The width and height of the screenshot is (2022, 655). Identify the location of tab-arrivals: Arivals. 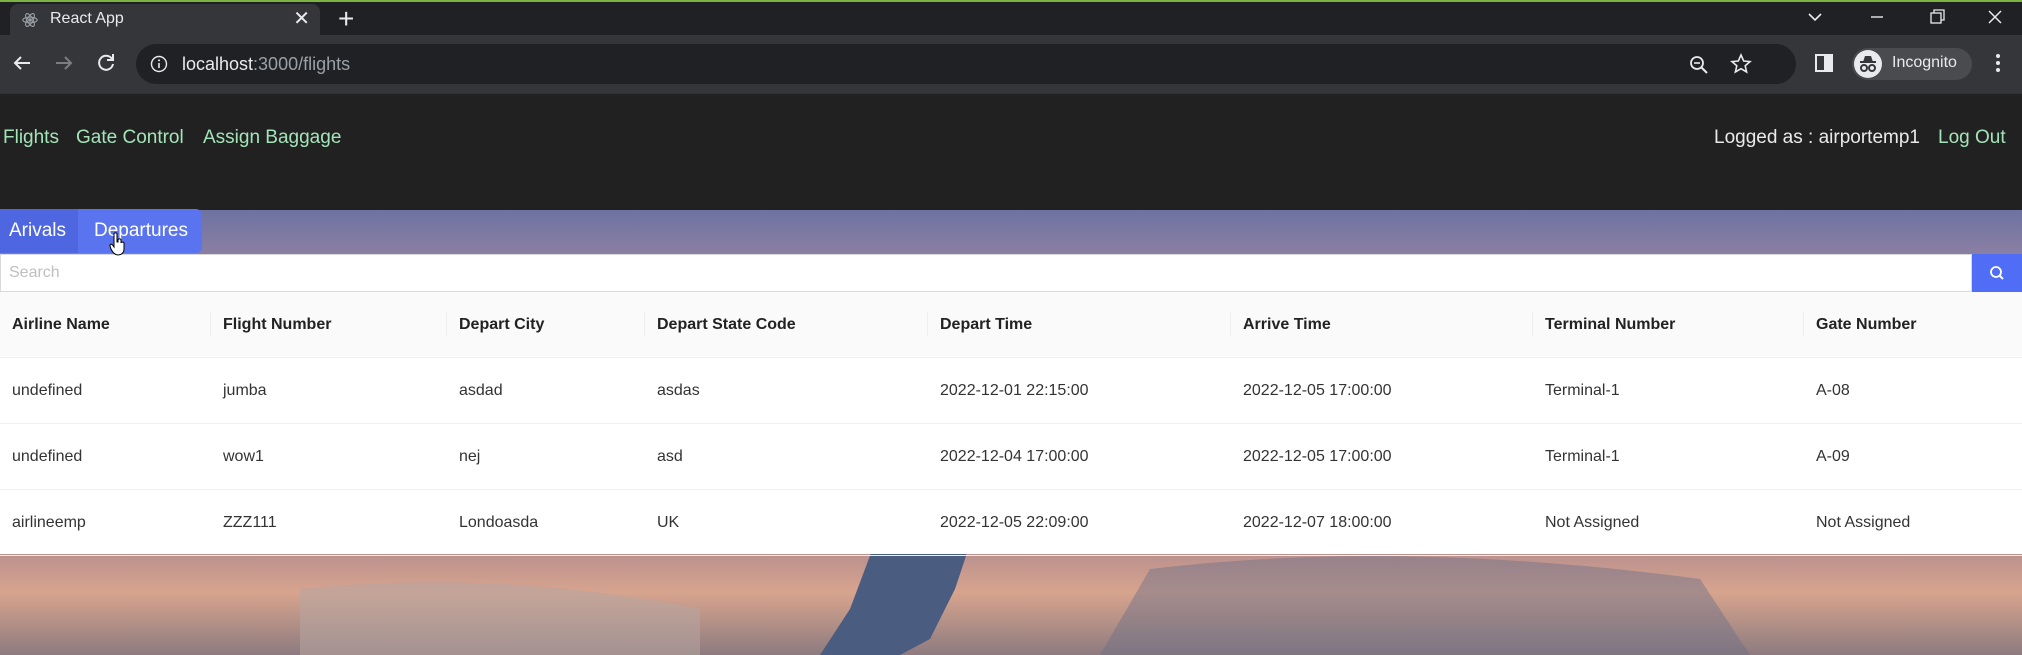
(39, 231).